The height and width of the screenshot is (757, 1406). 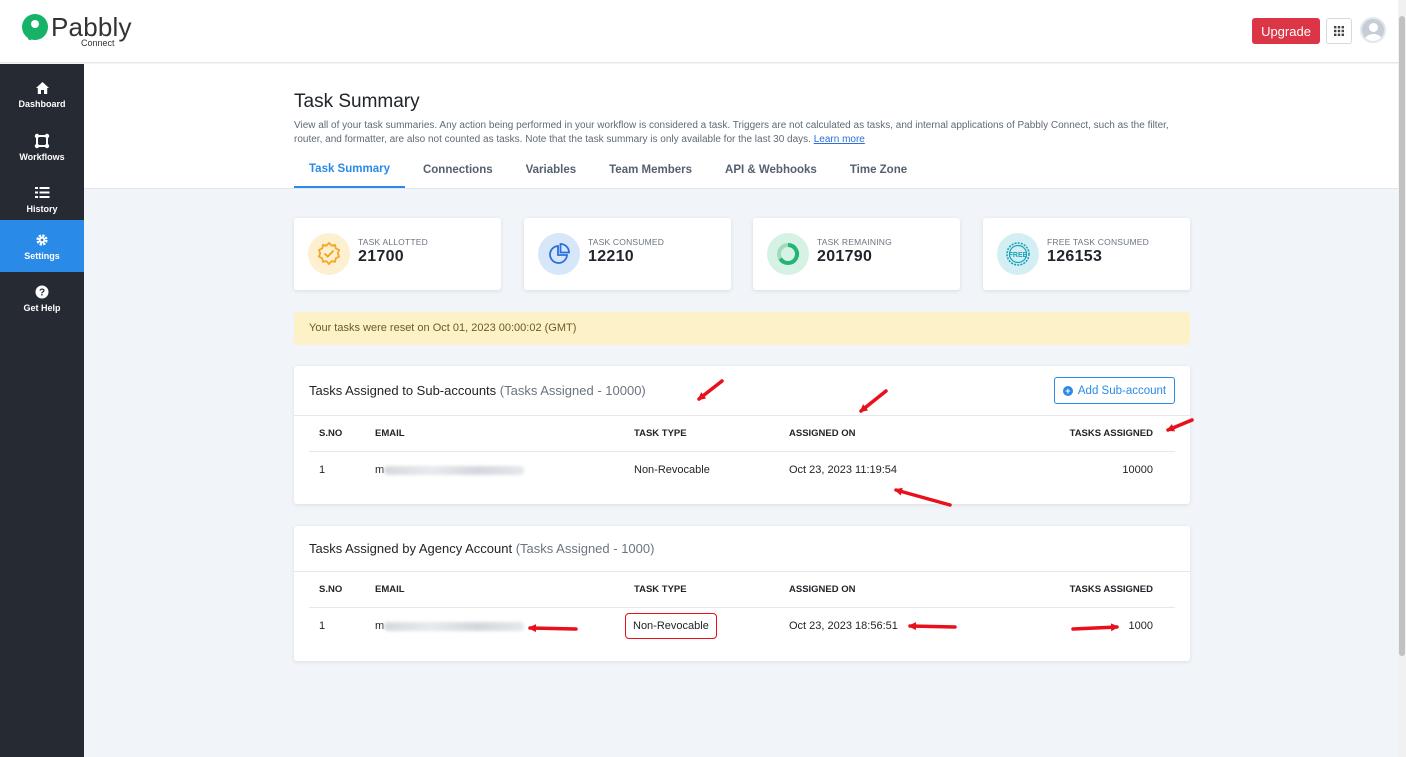 I want to click on sidebar-label: Settings, so click(x=42, y=255).